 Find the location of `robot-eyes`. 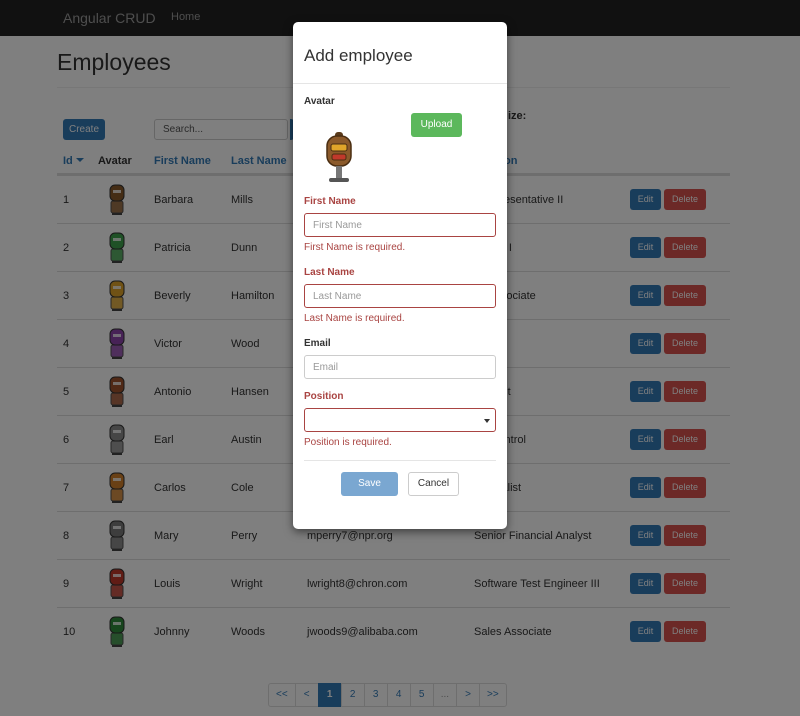

robot-eyes is located at coordinates (339, 147).